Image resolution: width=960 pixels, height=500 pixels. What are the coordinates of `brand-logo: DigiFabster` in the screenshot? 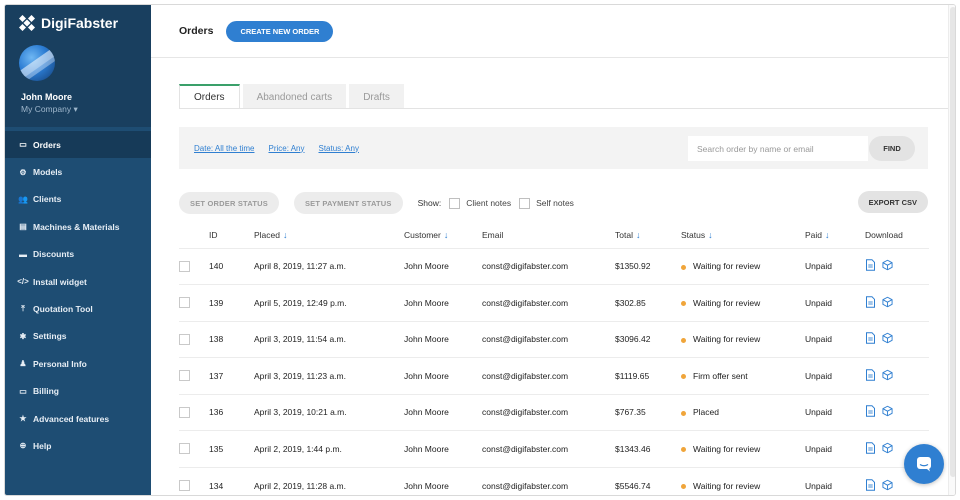 It's located at (84, 23).